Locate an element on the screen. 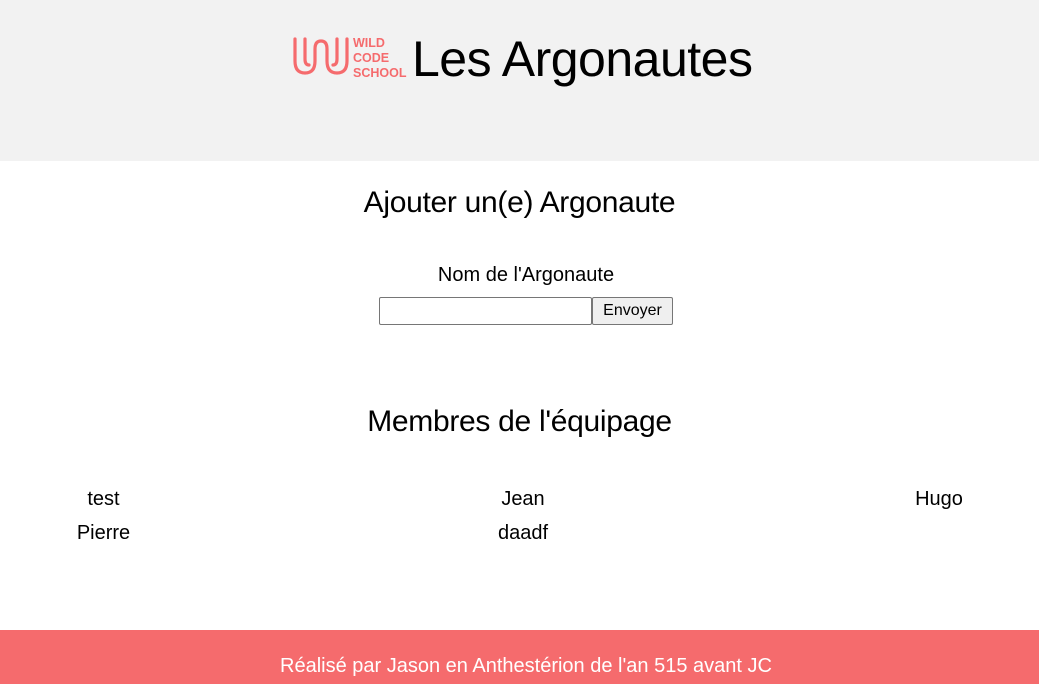  crew-member: Jean is located at coordinates (523, 499).